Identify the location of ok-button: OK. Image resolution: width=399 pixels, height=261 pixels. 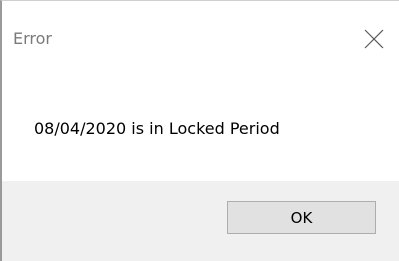
(301, 217).